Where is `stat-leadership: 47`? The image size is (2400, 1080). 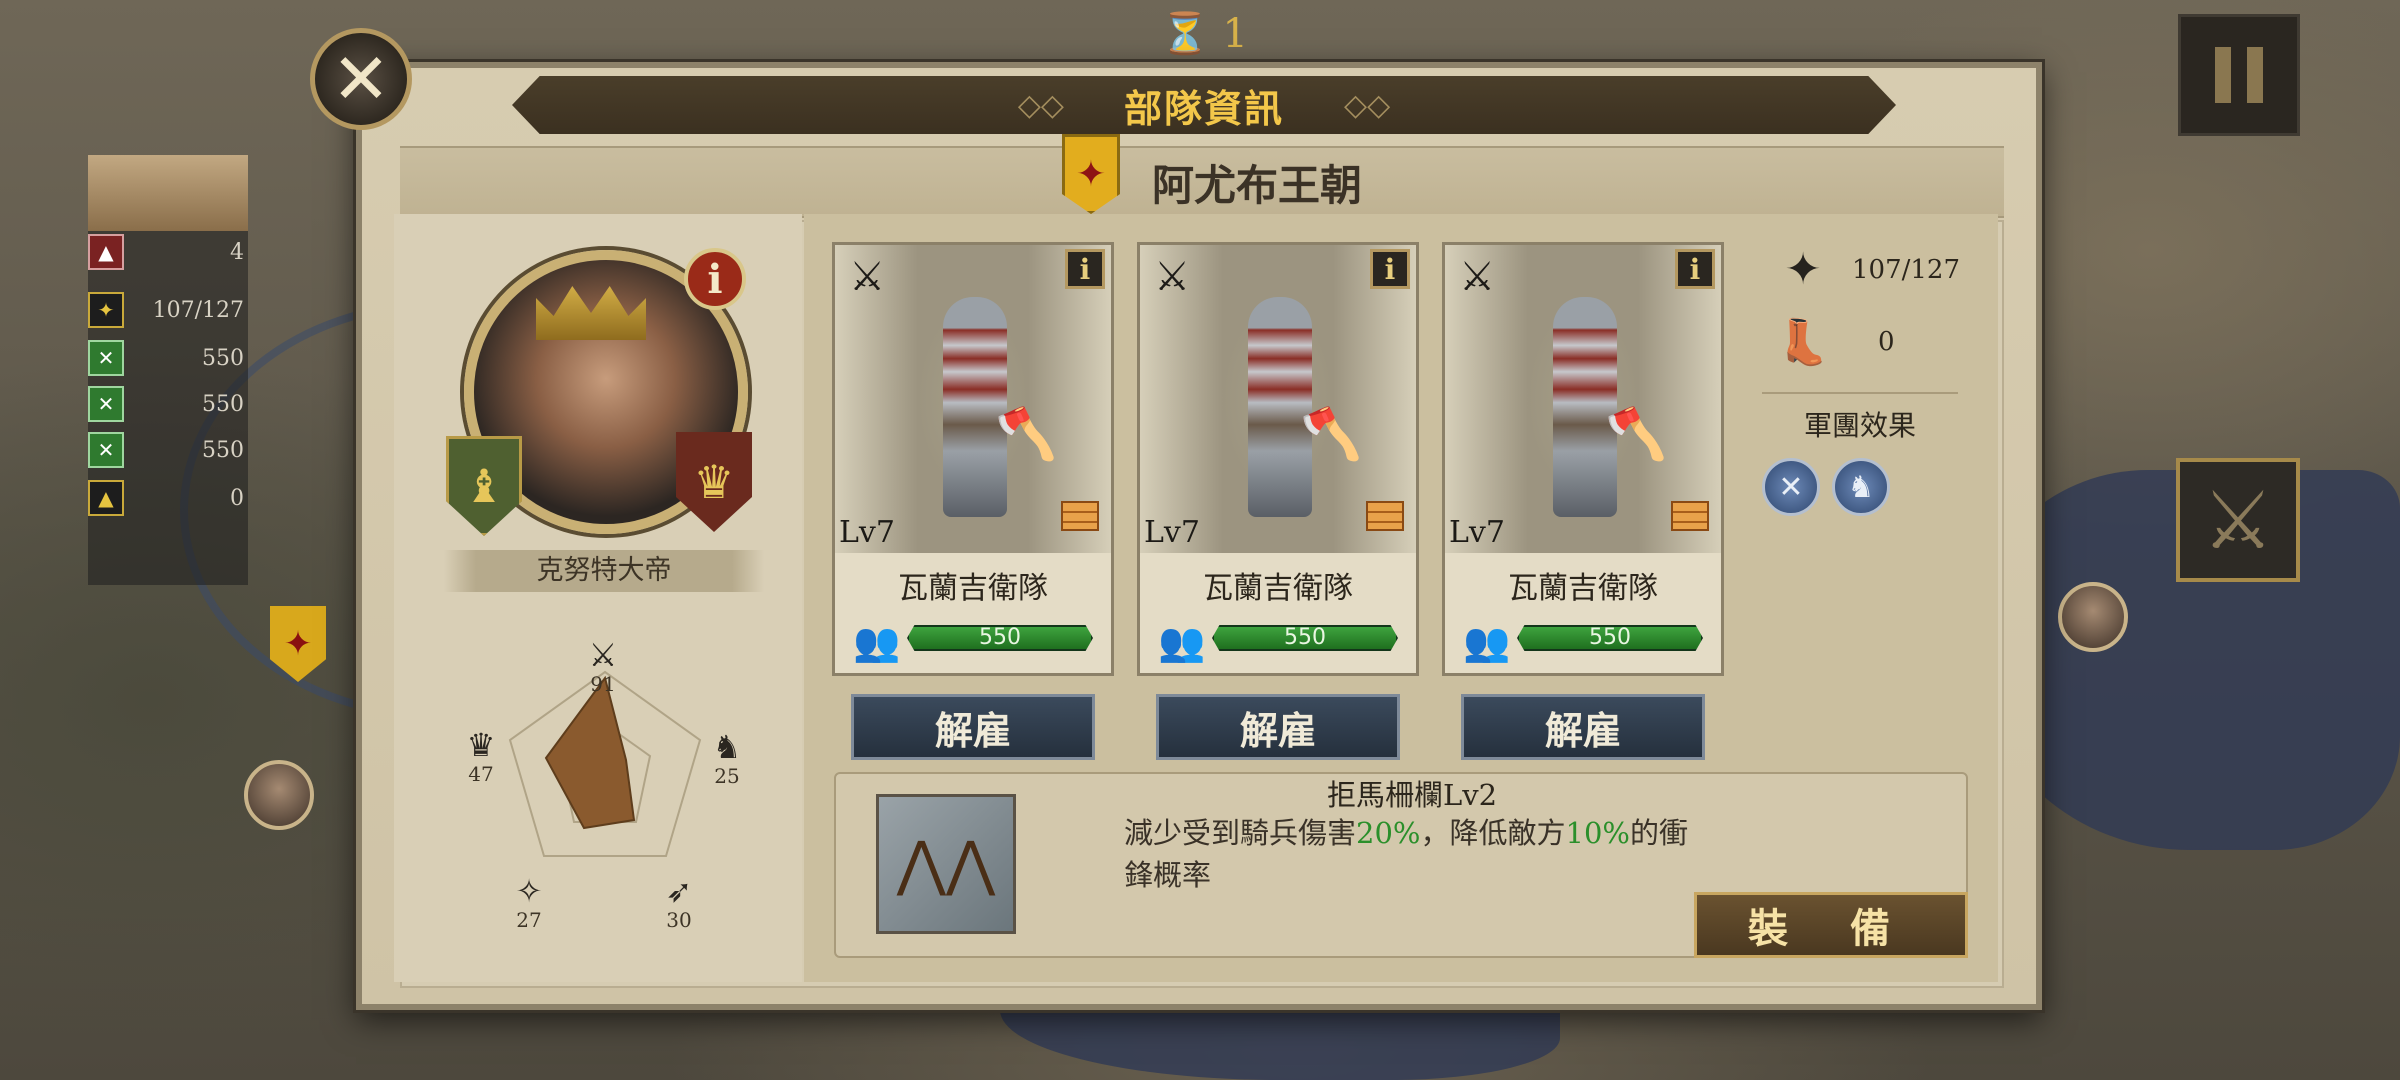 stat-leadership: 47 is located at coordinates (481, 774).